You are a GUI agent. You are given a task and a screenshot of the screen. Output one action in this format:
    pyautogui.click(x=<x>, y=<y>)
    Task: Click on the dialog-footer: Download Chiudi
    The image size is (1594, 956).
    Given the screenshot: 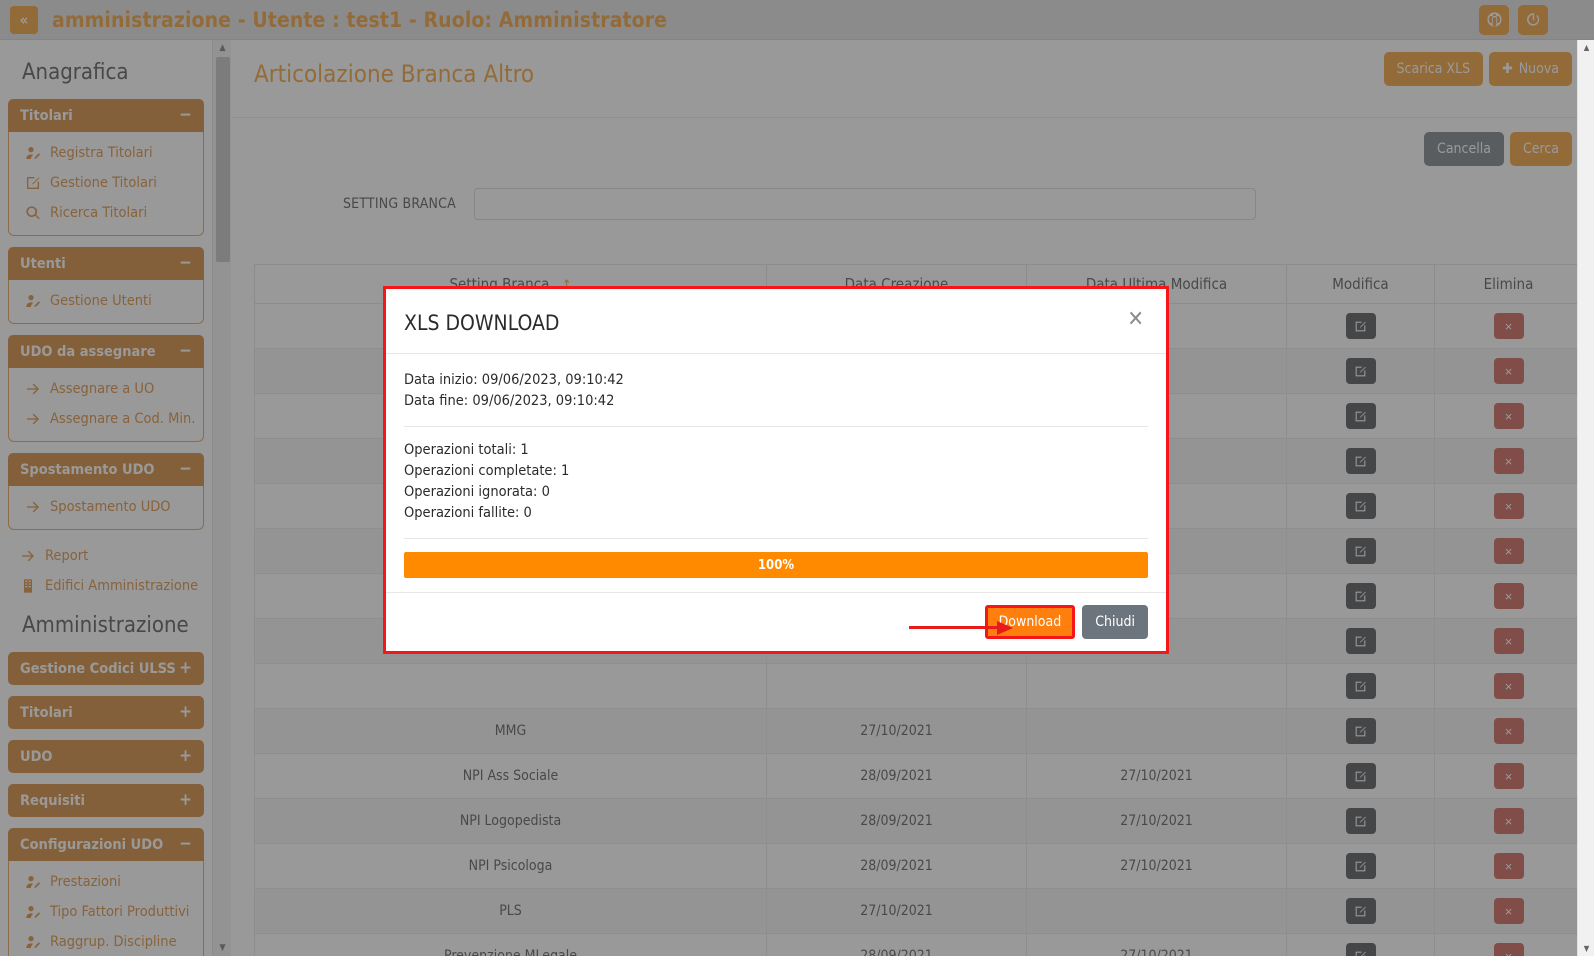 What is the action you would take?
    pyautogui.click(x=776, y=621)
    